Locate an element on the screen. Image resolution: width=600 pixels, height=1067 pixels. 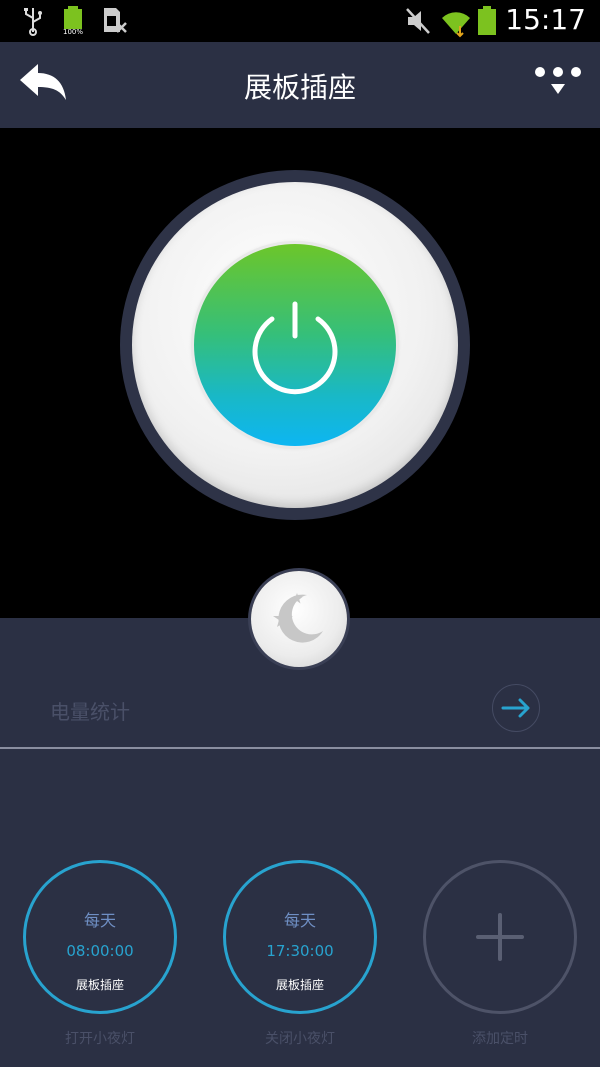
divider is located at coordinates (300, 748).